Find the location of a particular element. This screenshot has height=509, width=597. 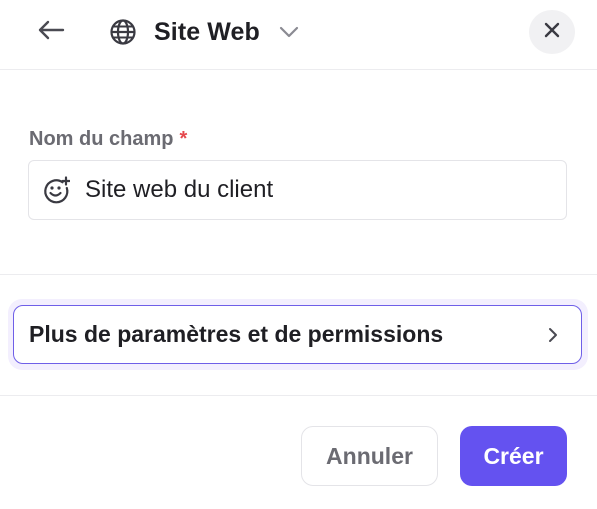

field-name-input-wrapper is located at coordinates (297, 190).